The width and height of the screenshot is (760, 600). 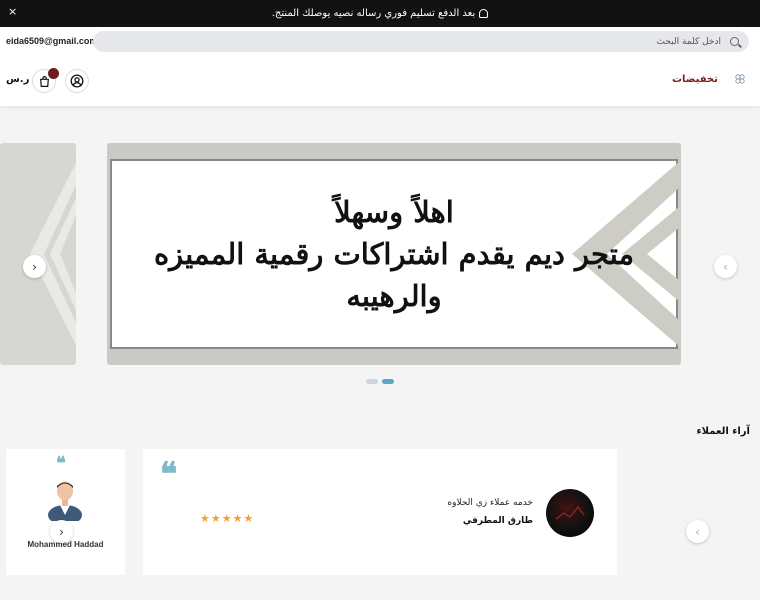 I want to click on search-row: eida6509@gmail.com, so click(x=380, y=41).